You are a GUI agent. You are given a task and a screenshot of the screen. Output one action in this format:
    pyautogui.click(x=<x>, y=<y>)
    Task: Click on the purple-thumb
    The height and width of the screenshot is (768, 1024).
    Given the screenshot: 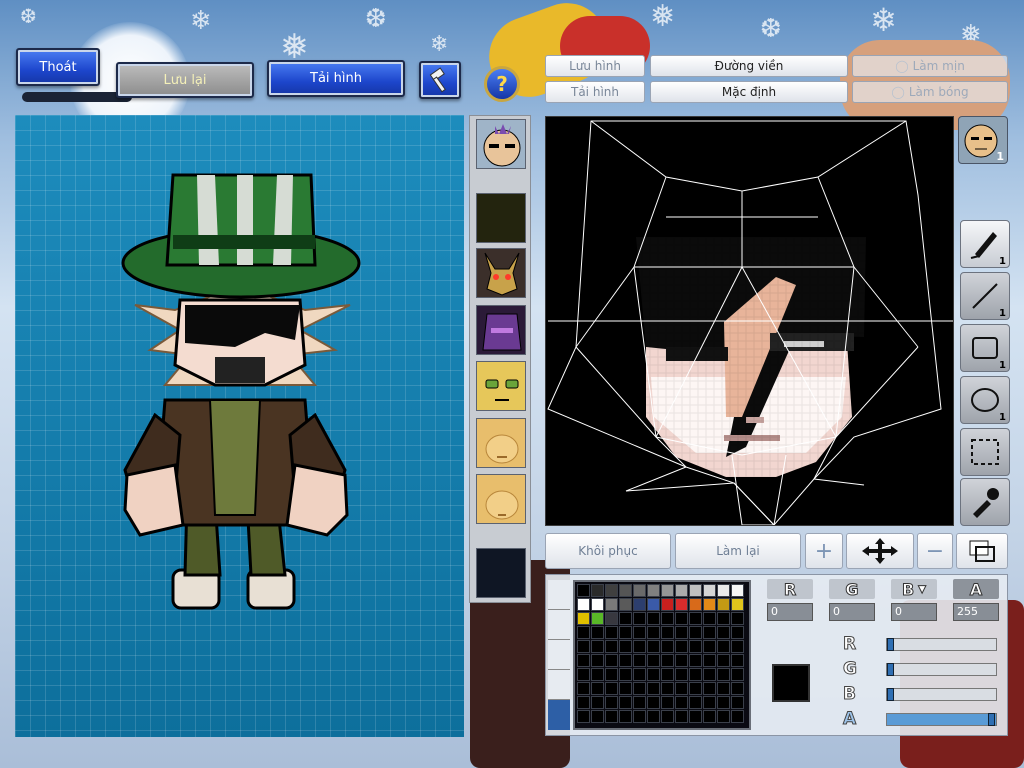 What is the action you would take?
    pyautogui.click(x=501, y=330)
    